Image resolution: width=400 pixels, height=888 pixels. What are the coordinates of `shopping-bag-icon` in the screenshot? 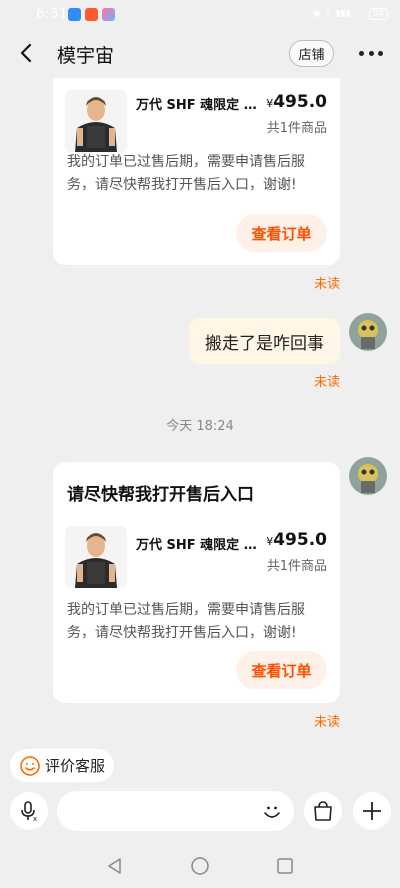 It's located at (323, 811).